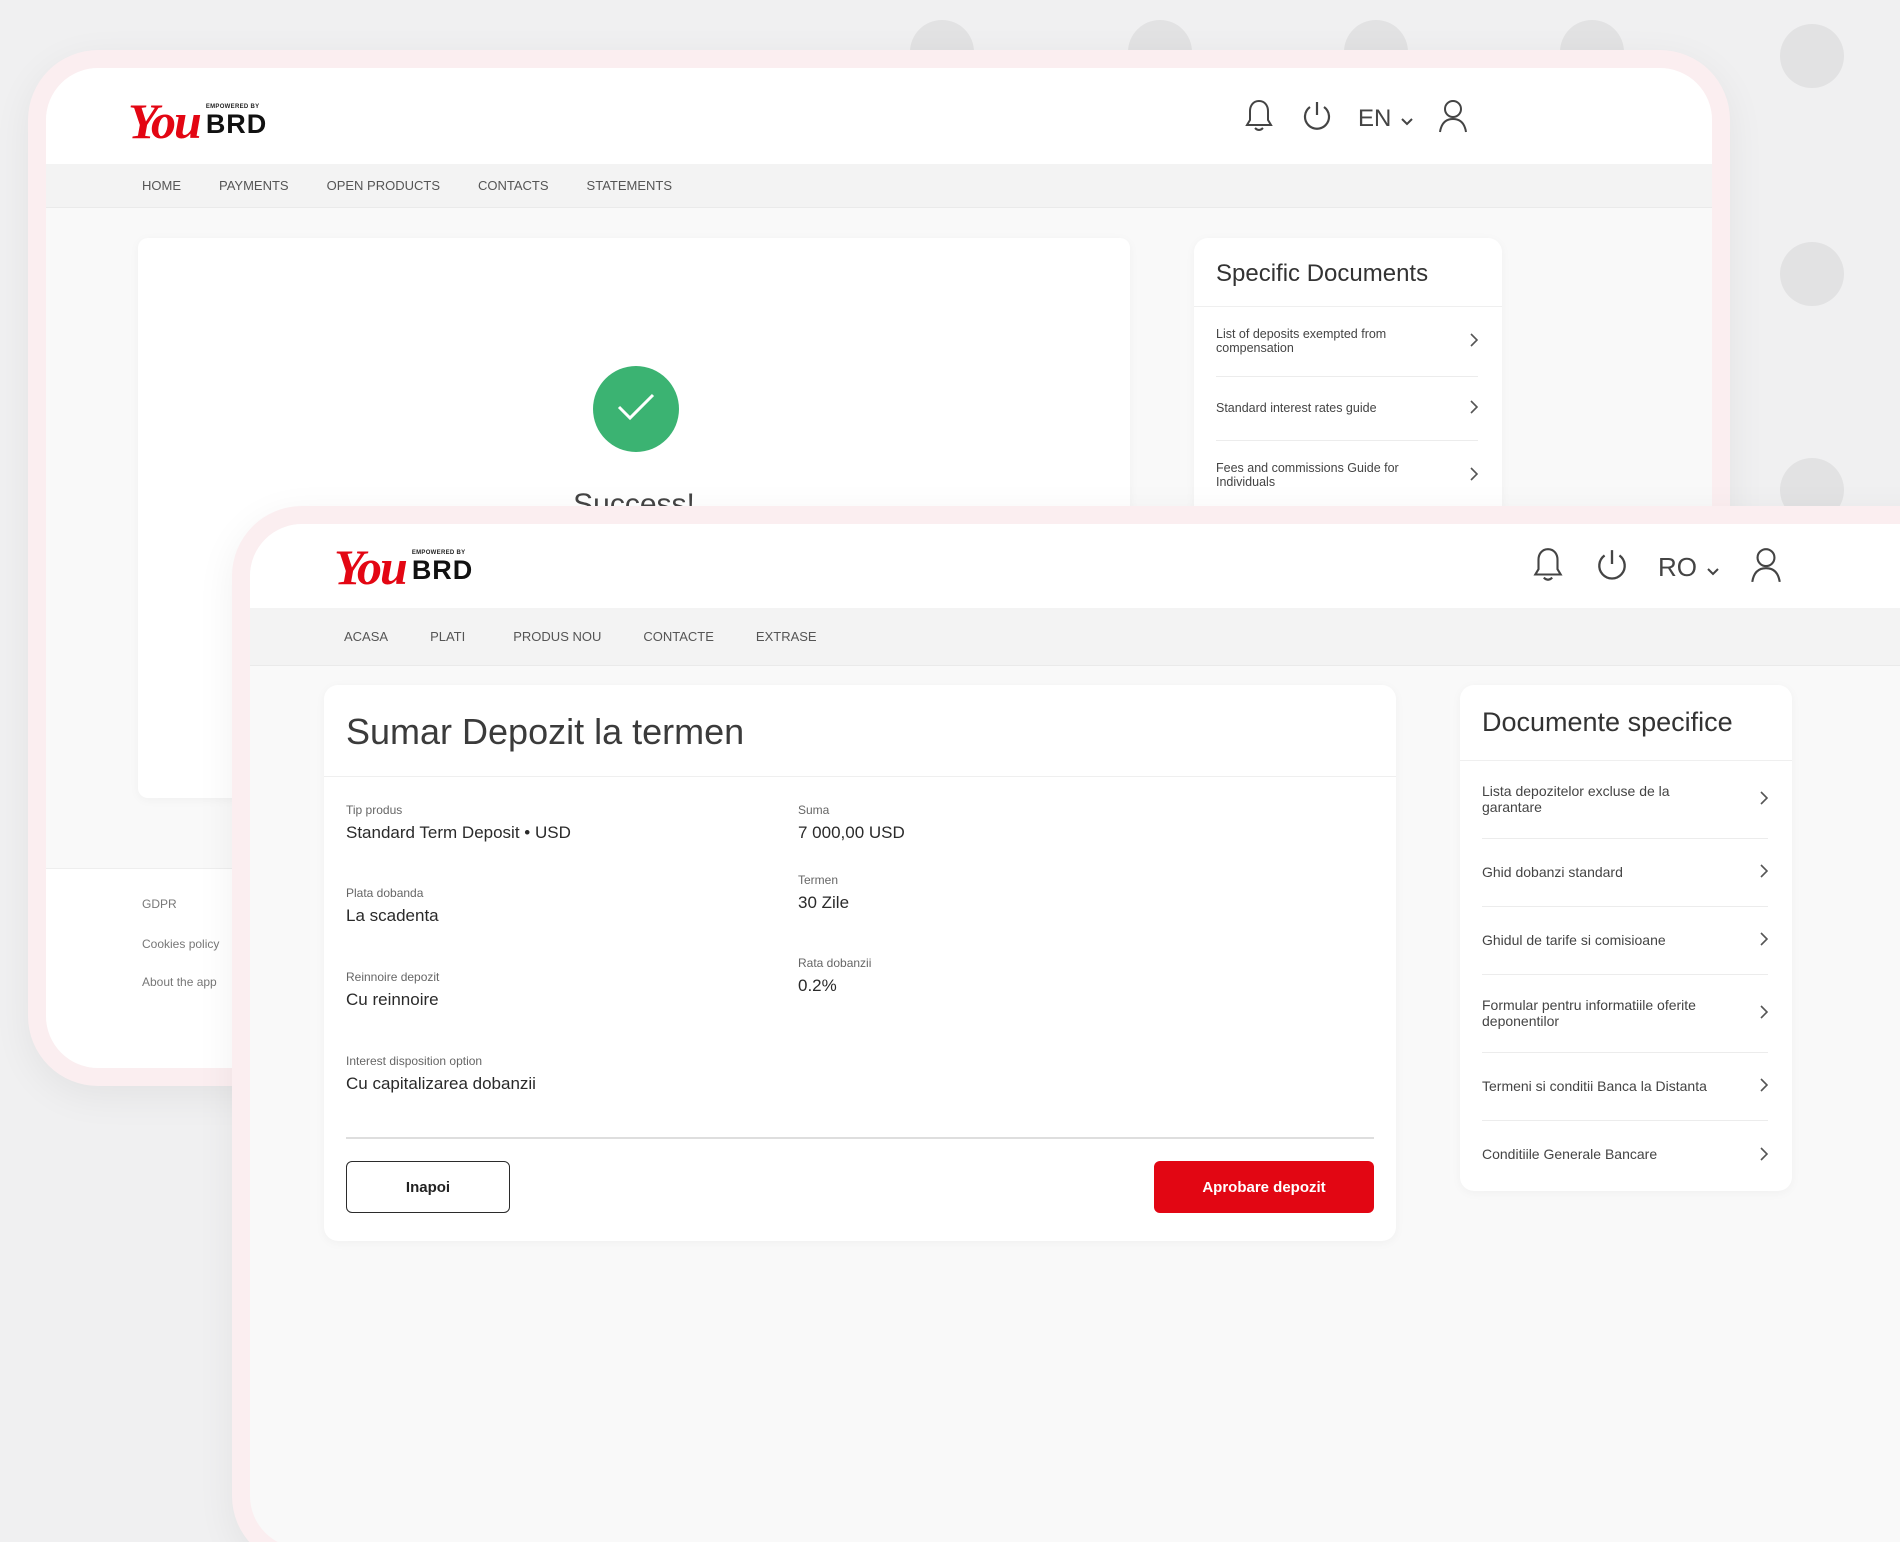 This screenshot has width=1900, height=1542. I want to click on approve-deposit-button: Aprobare depozit, so click(1264, 1187).